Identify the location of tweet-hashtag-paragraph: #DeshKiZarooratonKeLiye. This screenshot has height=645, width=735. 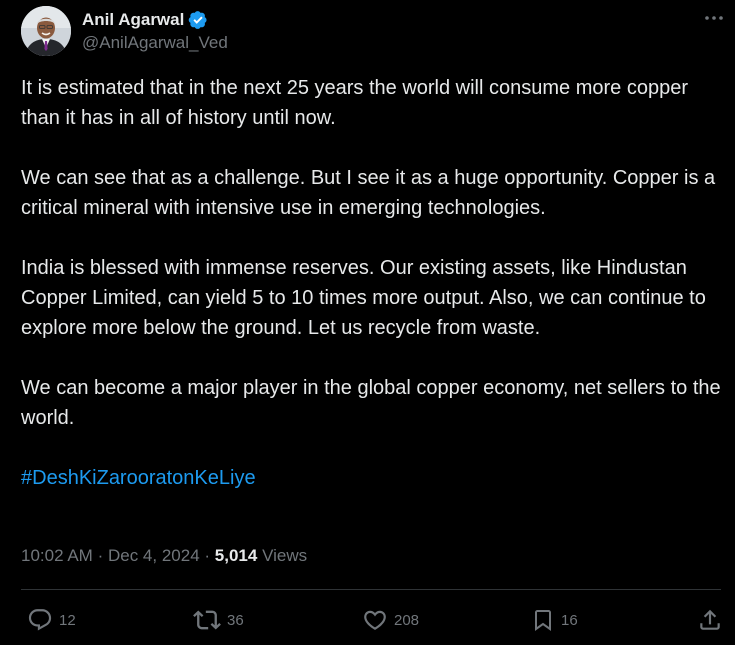
(373, 478).